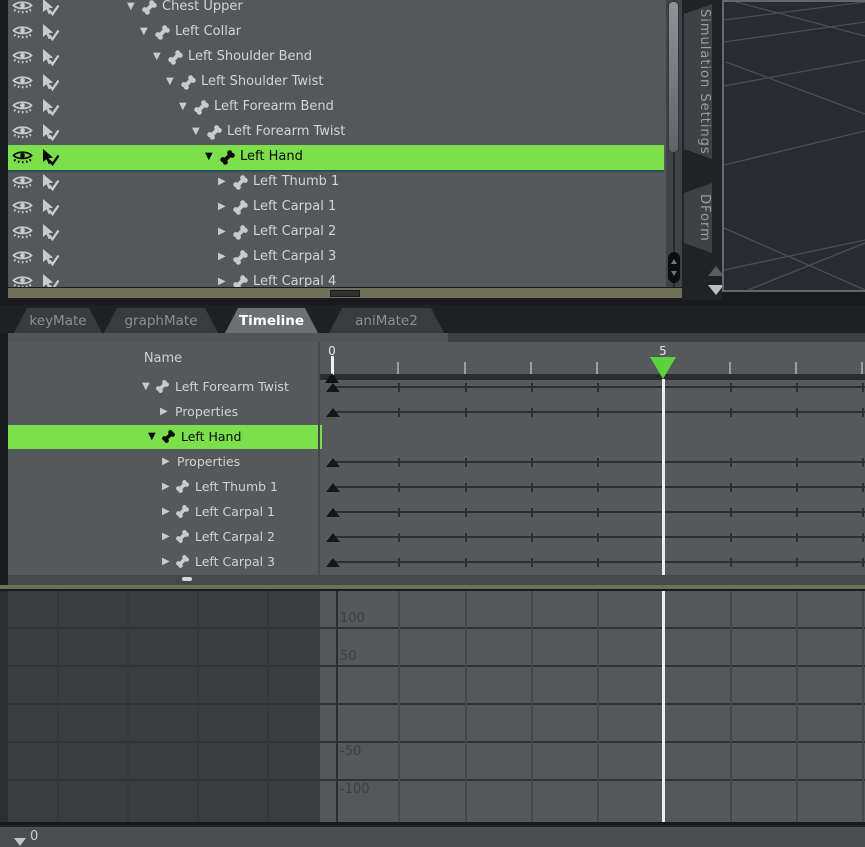  I want to click on timeline-tree-row: ▼ Left Forearm Twist, so click(163, 387).